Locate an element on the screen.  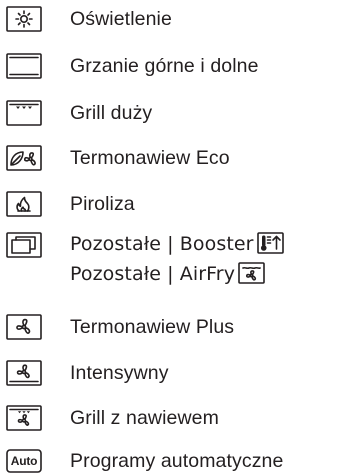
top-bottom-heat-icon is located at coordinates (24, 66).